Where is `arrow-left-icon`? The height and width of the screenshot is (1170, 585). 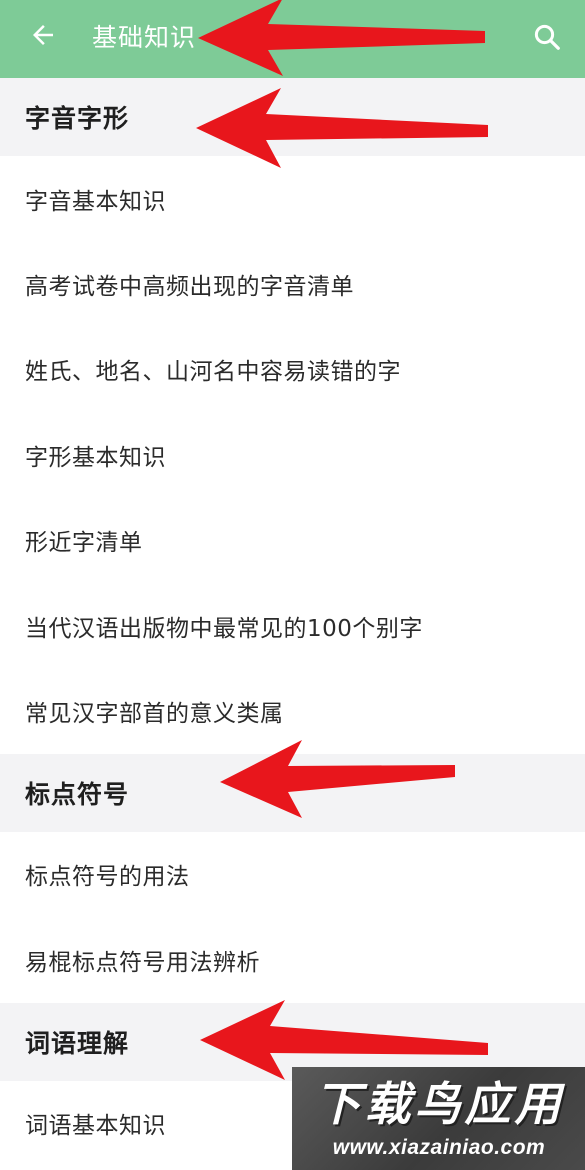
arrow-left-icon is located at coordinates (43, 35).